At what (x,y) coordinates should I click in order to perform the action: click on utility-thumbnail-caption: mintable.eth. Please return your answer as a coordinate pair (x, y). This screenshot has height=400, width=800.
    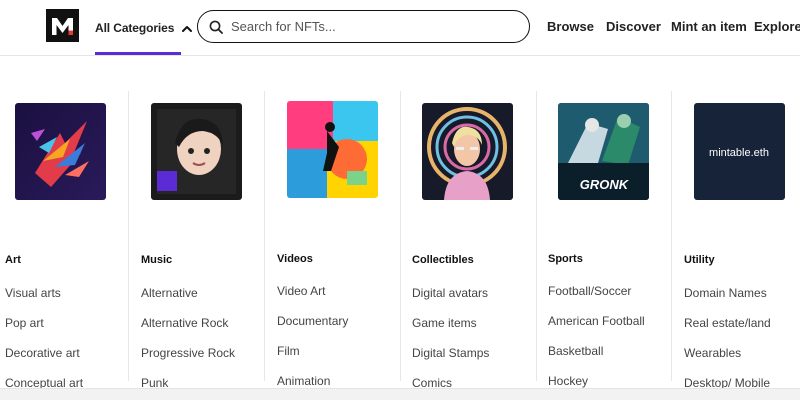
    Looking at the image, I should click on (739, 153).